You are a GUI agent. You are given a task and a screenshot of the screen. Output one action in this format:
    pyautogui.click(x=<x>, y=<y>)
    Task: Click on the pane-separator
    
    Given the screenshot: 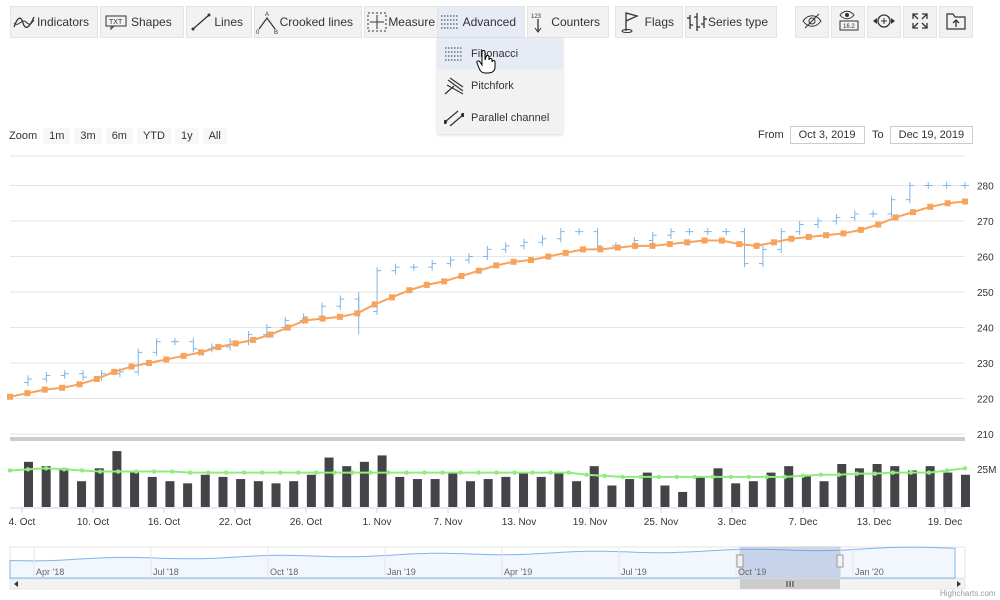 What is the action you would take?
    pyautogui.click(x=487, y=439)
    